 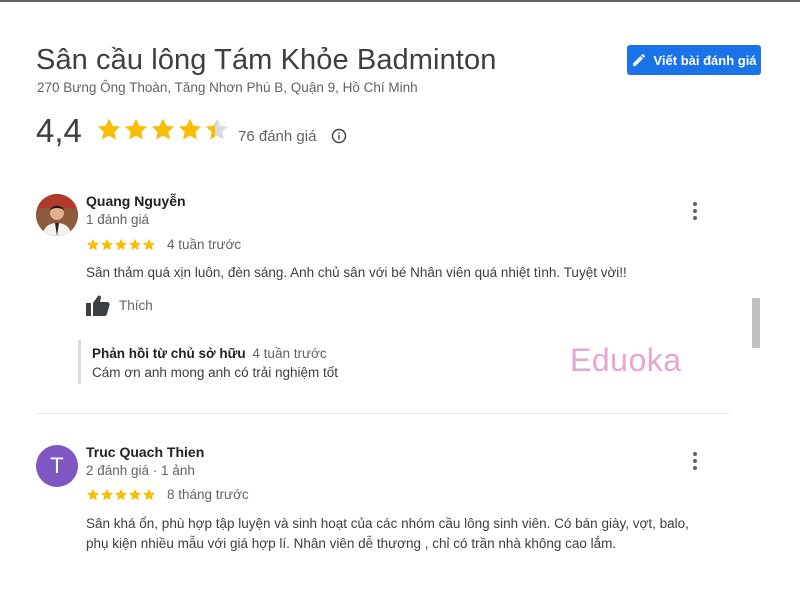 I want to click on like-button: Thích, so click(x=119, y=305).